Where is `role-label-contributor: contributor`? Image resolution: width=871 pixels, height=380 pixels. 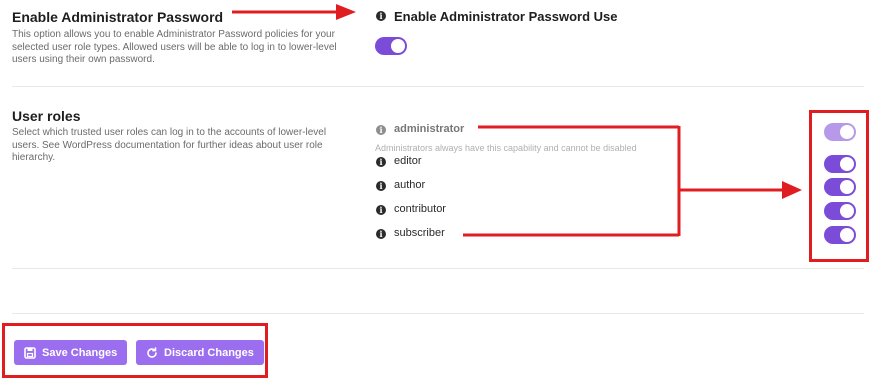
role-label-contributor: contributor is located at coordinates (420, 209).